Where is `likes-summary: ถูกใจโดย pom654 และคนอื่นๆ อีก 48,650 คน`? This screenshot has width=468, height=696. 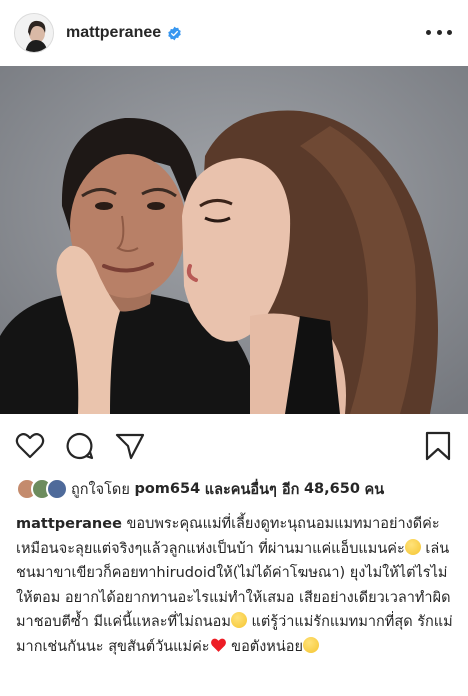
likes-summary: ถูกใจโดย pom654 และคนอื่นๆ อีก 48,650 คน is located at coordinates (200, 489).